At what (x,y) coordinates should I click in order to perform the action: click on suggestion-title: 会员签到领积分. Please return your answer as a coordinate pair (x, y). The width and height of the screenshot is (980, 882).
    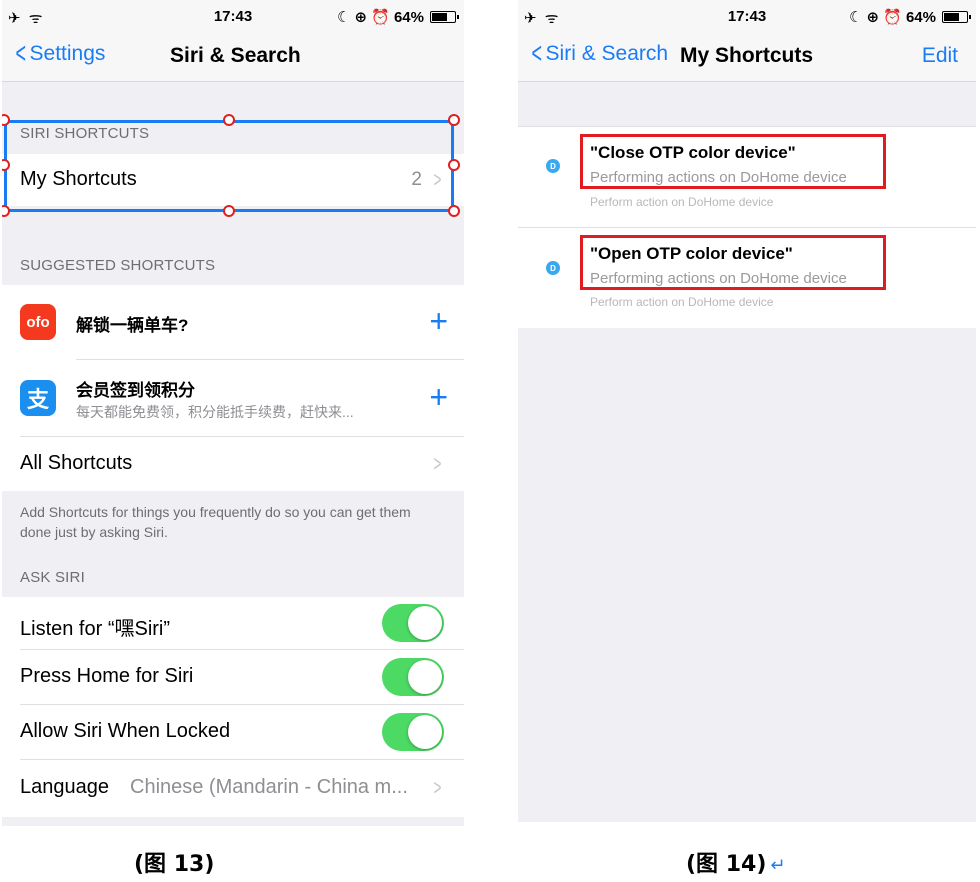
    Looking at the image, I should click on (135, 390).